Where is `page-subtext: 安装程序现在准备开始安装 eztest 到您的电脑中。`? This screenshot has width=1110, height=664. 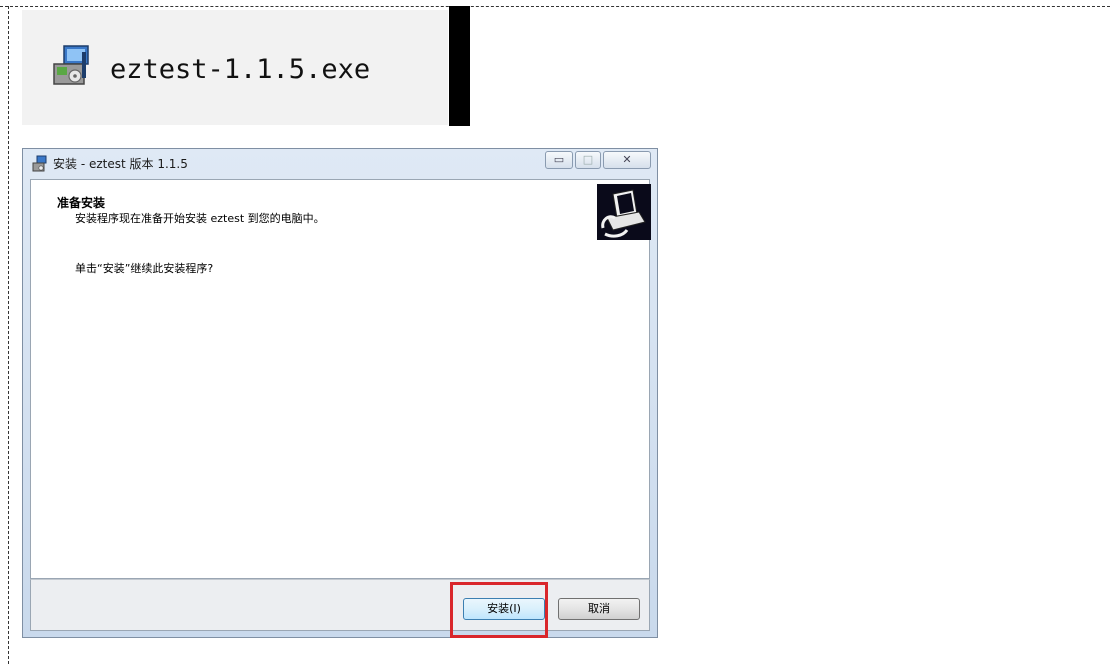
page-subtext: 安装程序现在准备开始安装 eztest 到您的电脑中。 is located at coordinates (200, 218).